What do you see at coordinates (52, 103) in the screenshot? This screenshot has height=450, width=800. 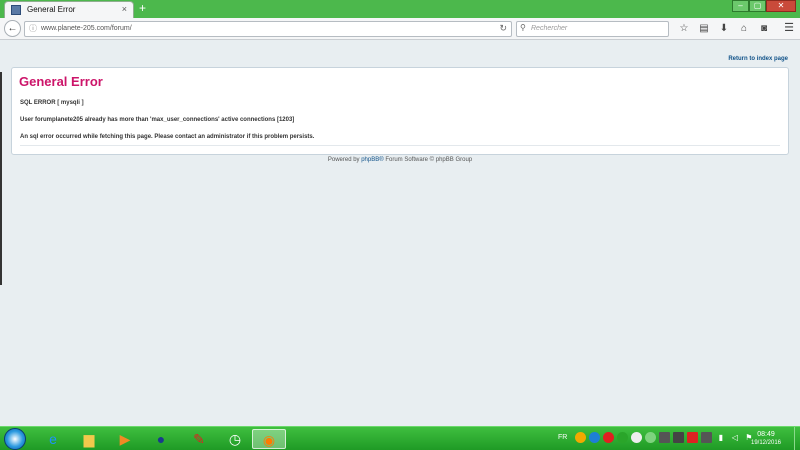 I see `error-sql-line: SQL ERROR [ mysqli ]` at bounding box center [52, 103].